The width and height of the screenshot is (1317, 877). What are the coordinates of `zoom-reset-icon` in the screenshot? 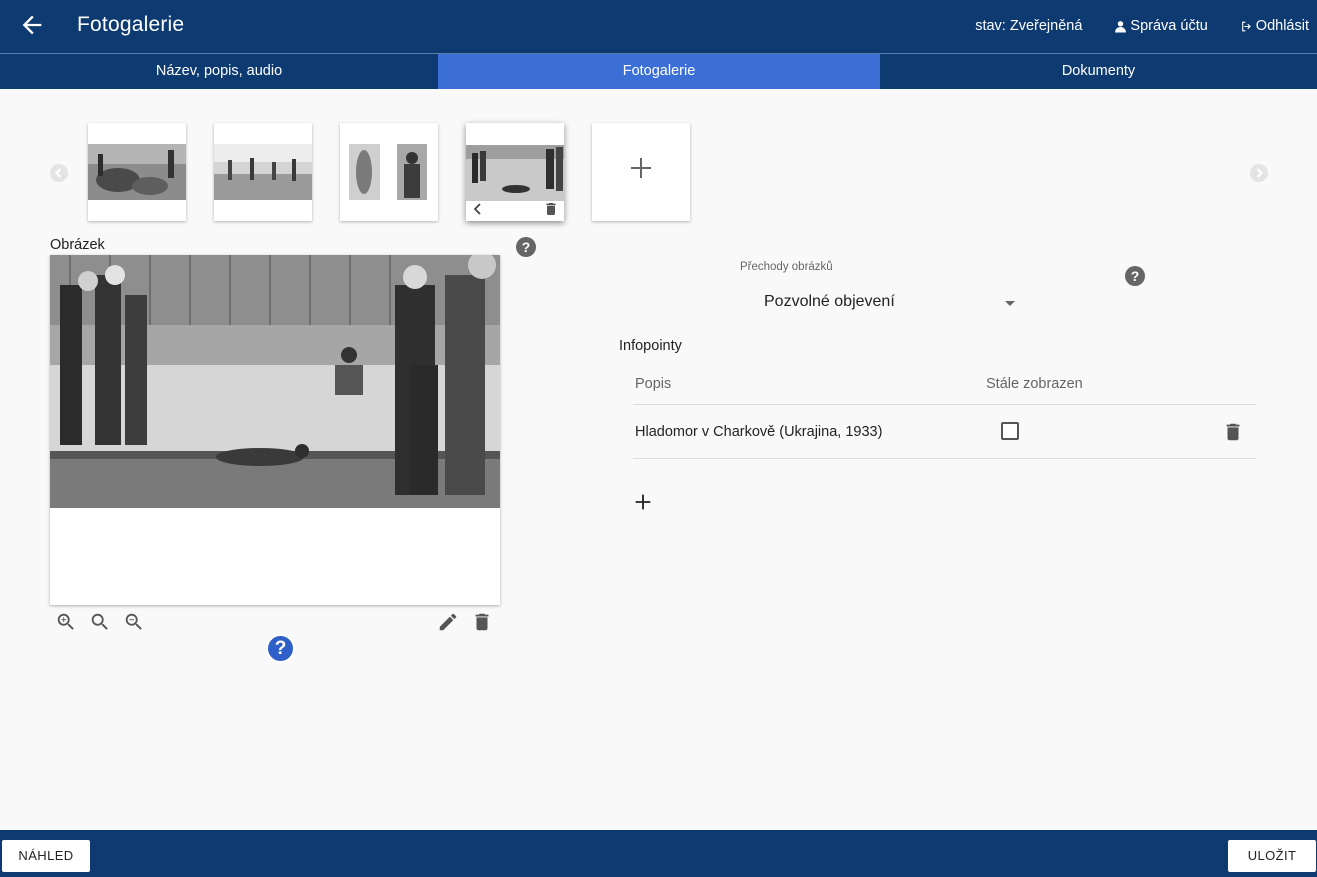 It's located at (100, 622).